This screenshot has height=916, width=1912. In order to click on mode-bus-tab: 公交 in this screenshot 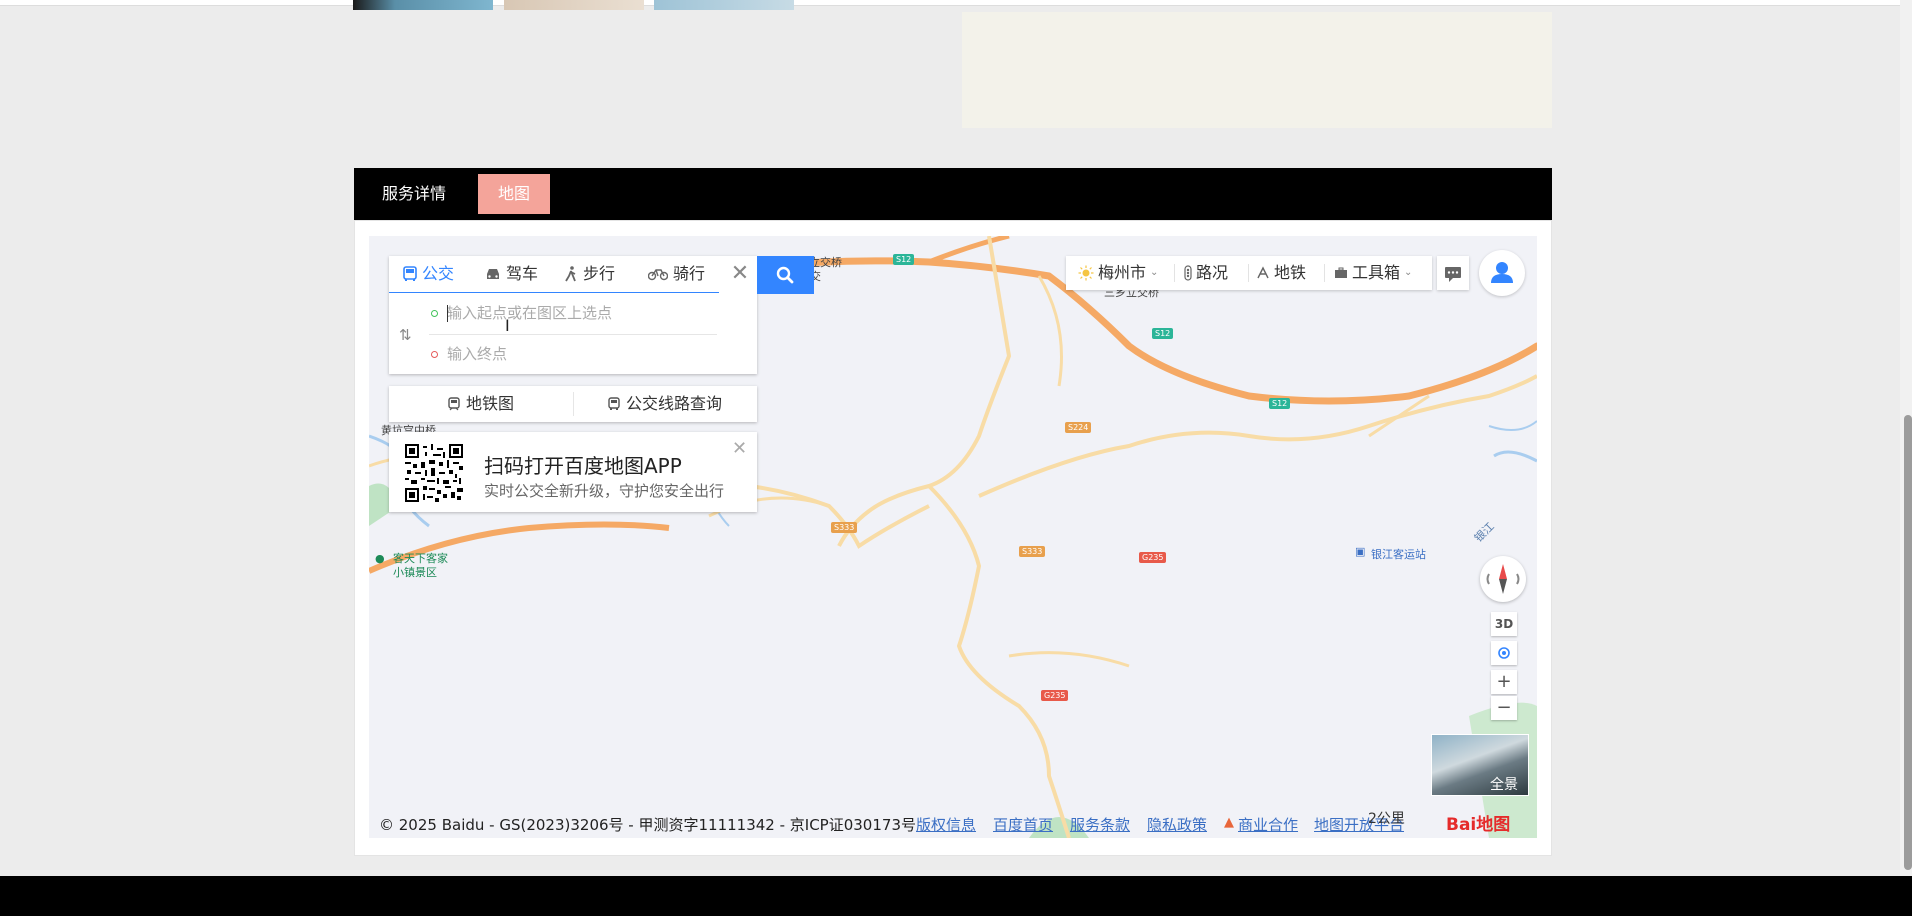, I will do `click(428, 274)`.